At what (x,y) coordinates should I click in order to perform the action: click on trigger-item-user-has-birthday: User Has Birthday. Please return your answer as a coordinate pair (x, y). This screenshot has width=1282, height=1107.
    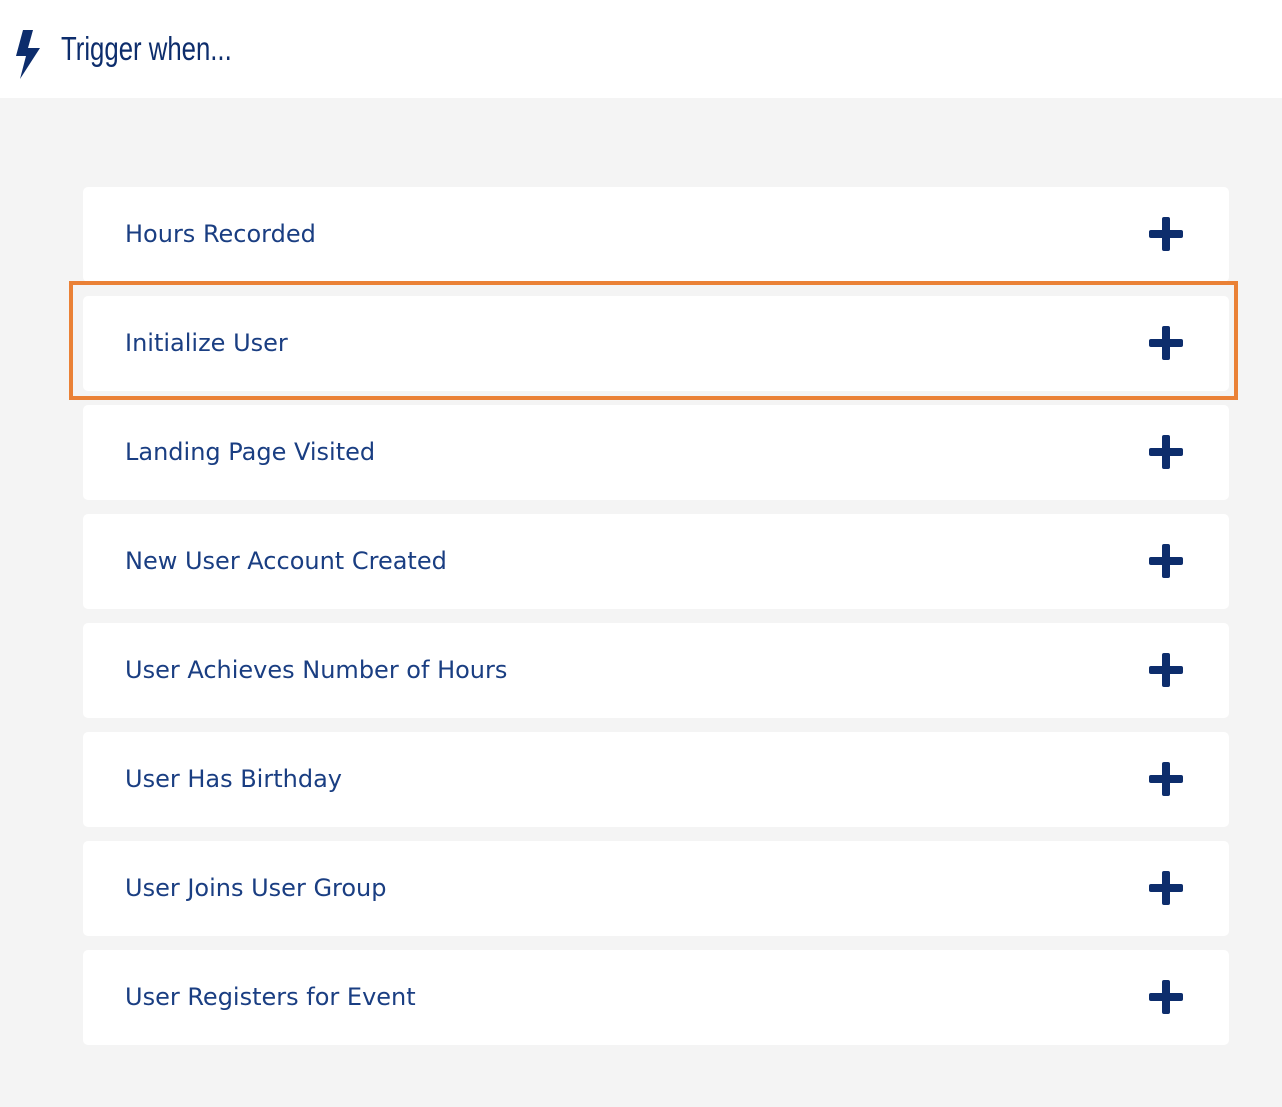
    Looking at the image, I should click on (656, 779).